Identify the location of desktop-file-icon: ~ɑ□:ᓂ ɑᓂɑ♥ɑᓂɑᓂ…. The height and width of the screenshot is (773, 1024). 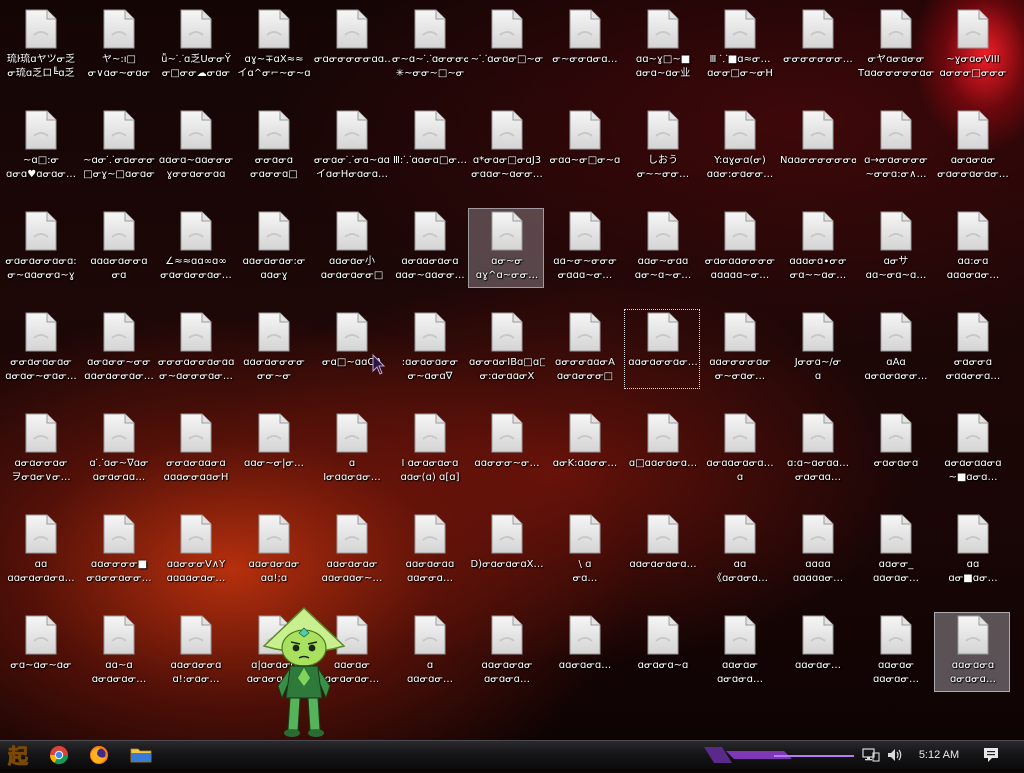
(40, 147).